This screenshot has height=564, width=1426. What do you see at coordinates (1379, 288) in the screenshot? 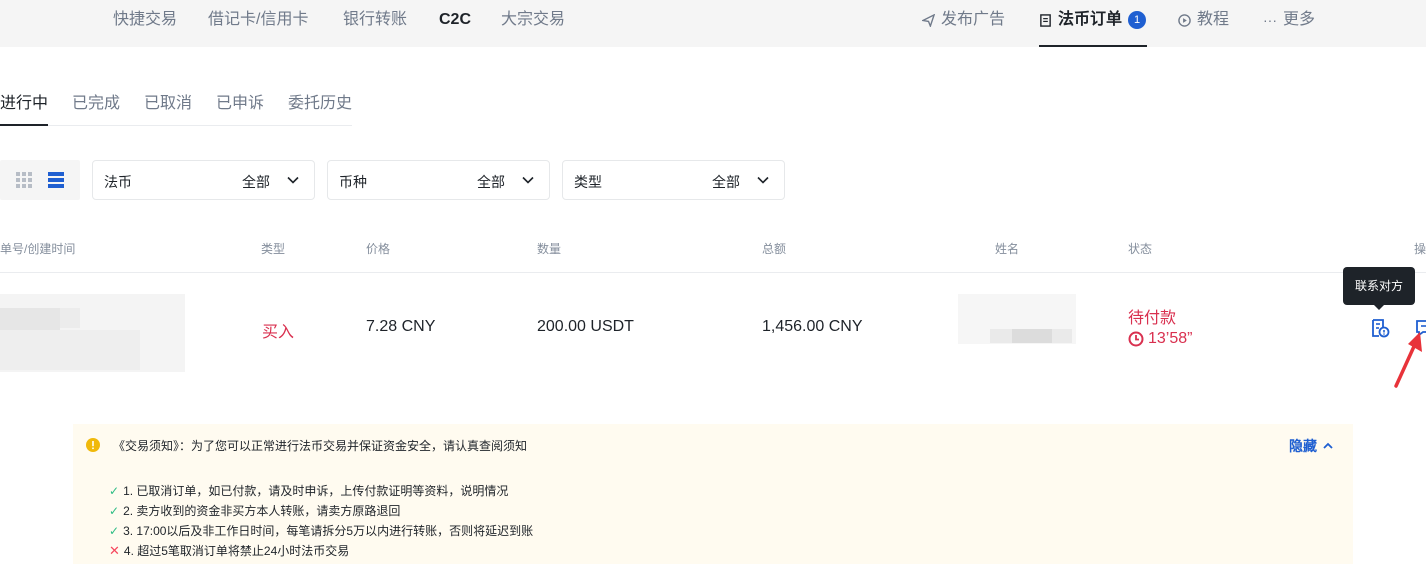
I see `contact-tooltip: 联系对方` at bounding box center [1379, 288].